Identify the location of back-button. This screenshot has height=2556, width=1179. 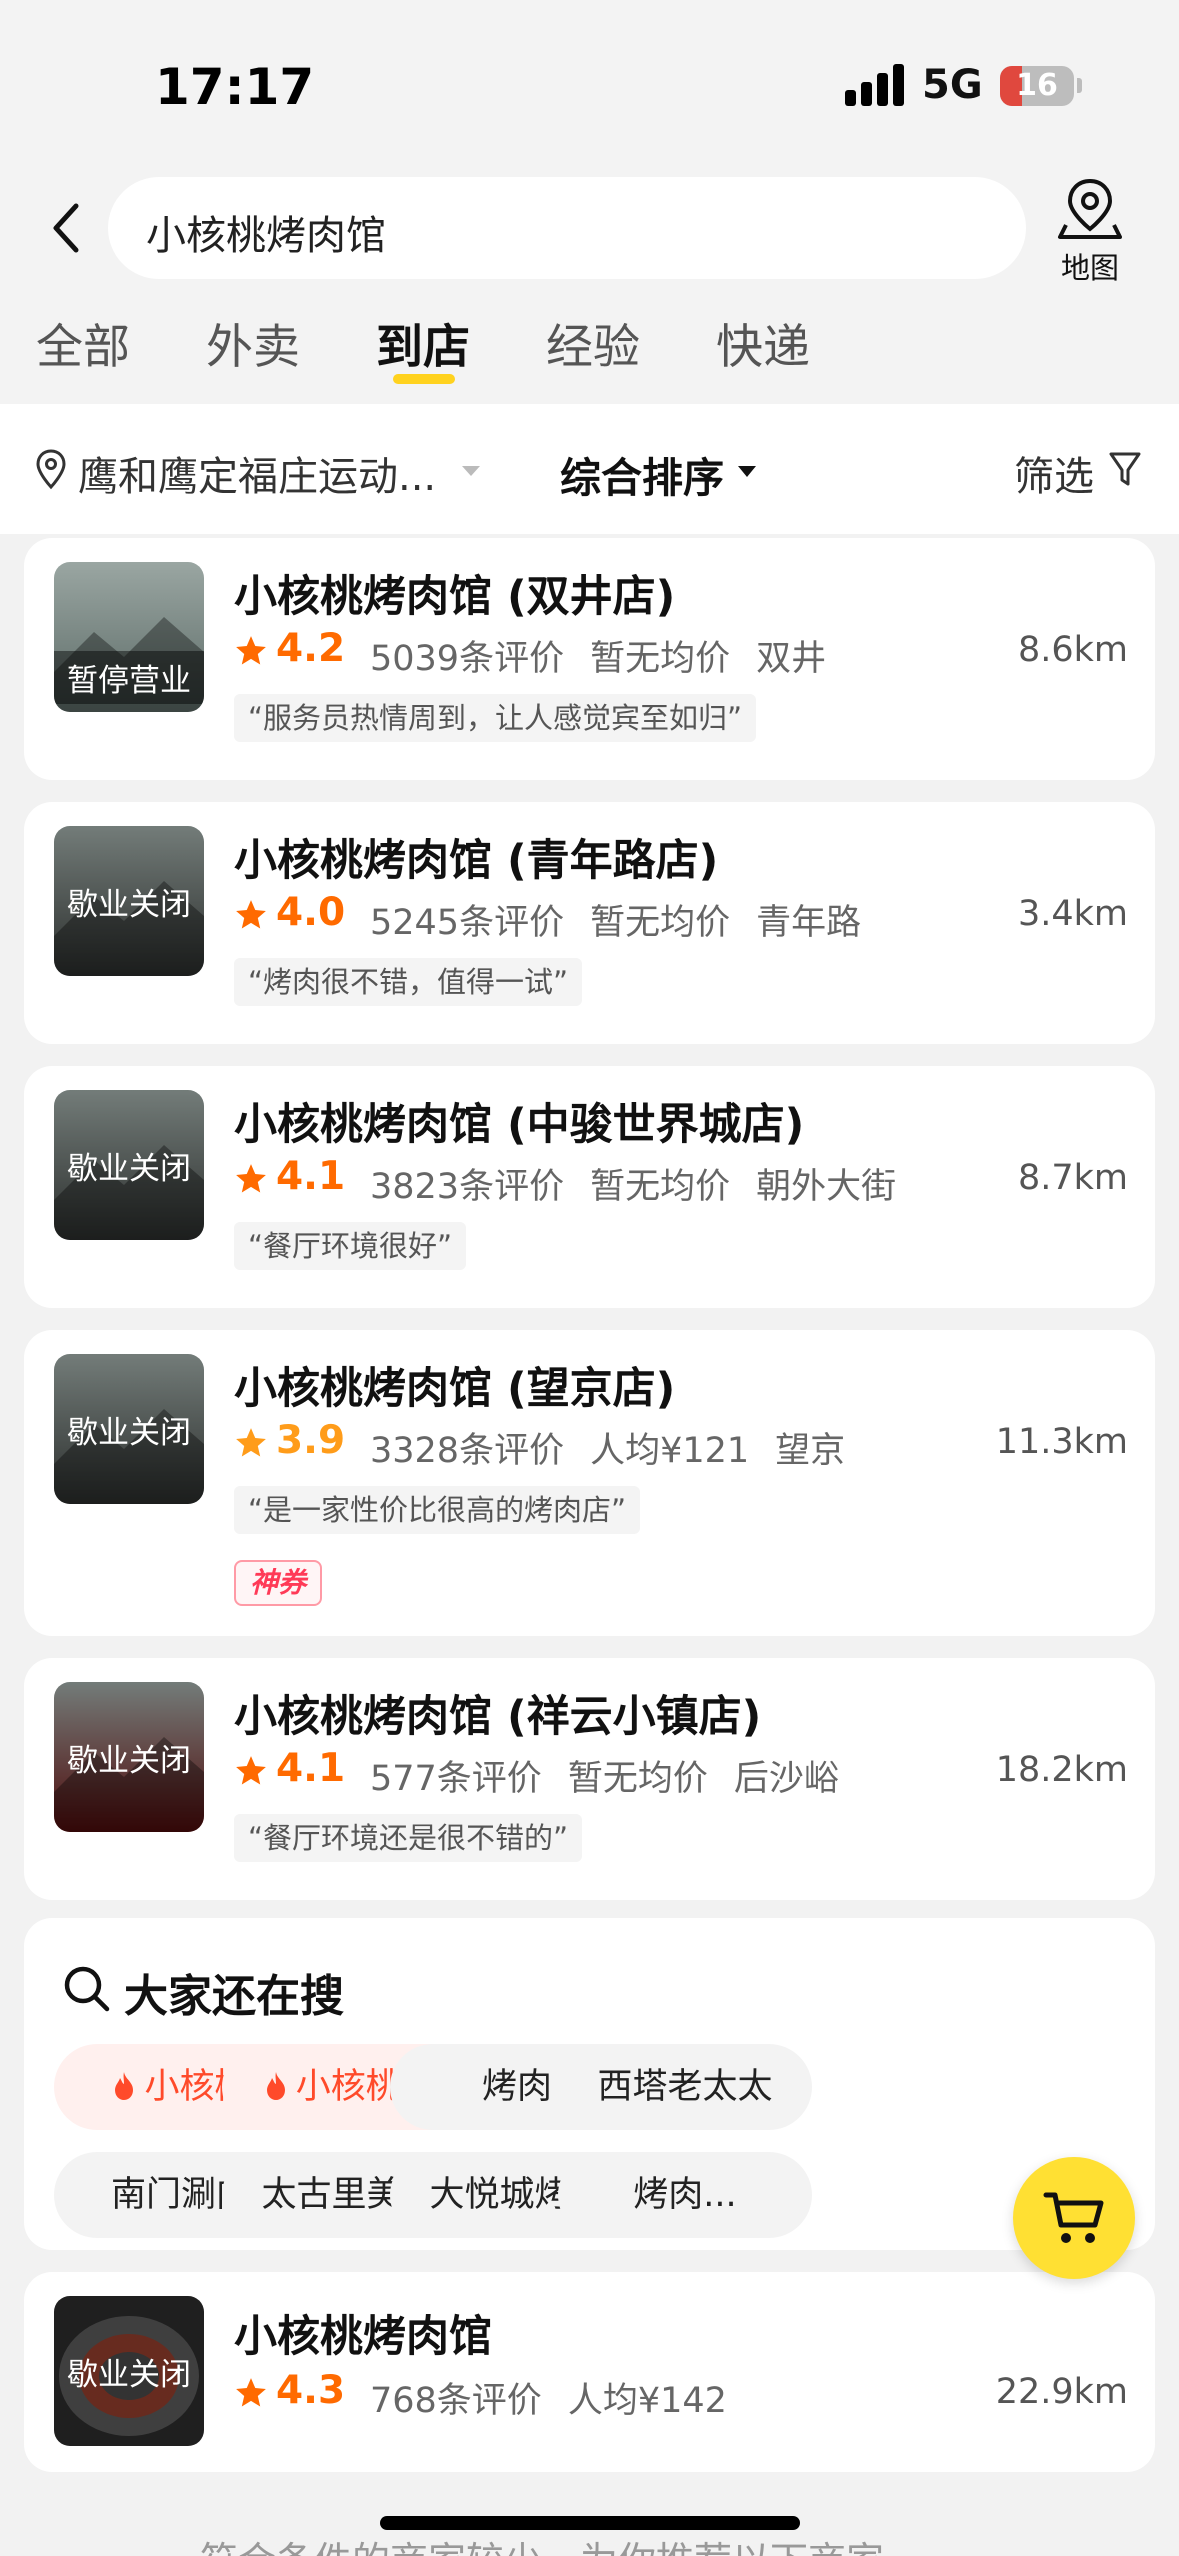
(66, 228).